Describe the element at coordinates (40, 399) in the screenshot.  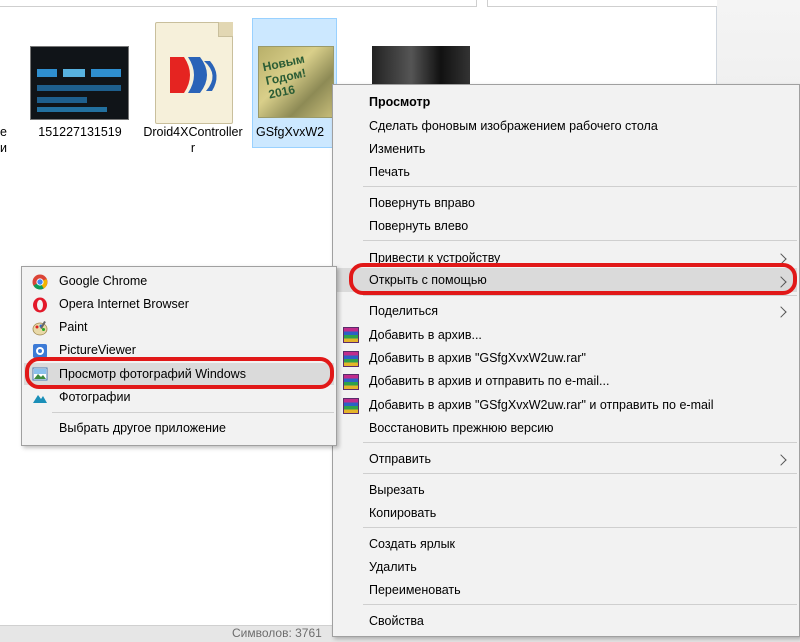
I see `photos-icon` at that location.